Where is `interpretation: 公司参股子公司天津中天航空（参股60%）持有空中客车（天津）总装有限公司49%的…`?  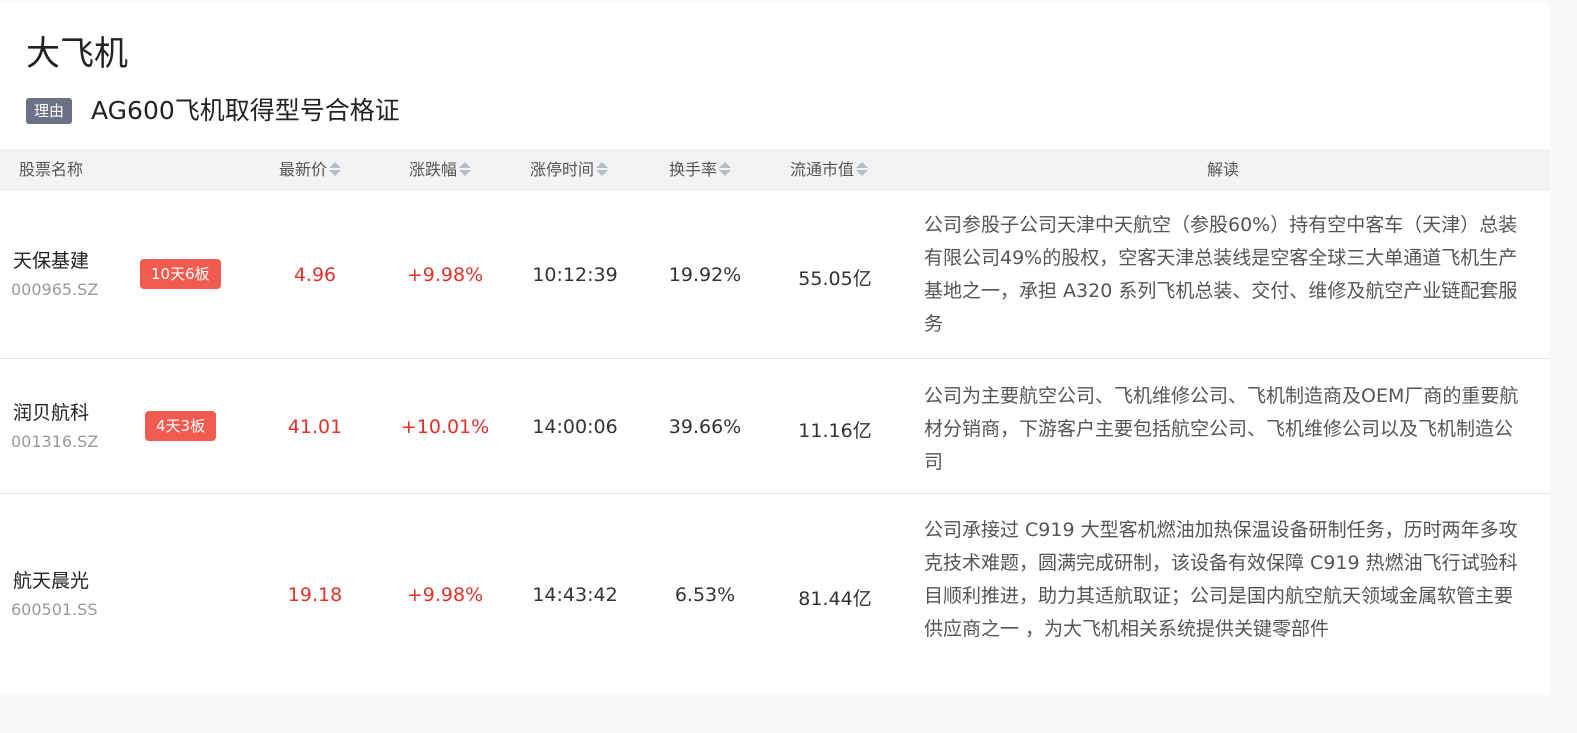
interpretation: 公司参股子公司天津中天航空（参股60%）持有空中客车（天津）总装有限公司49%的… is located at coordinates (1221, 274).